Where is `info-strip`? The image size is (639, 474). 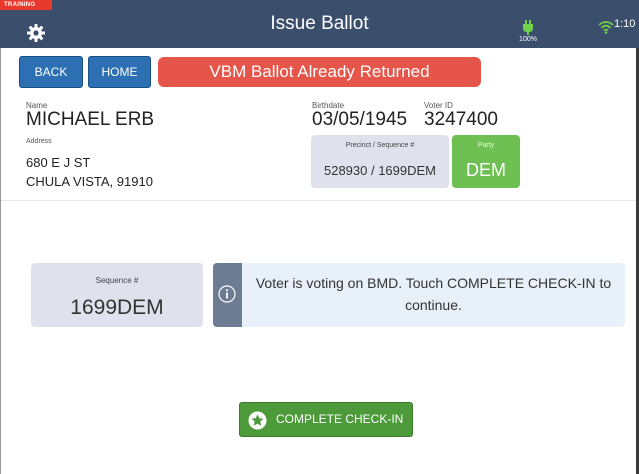
info-strip is located at coordinates (227, 295).